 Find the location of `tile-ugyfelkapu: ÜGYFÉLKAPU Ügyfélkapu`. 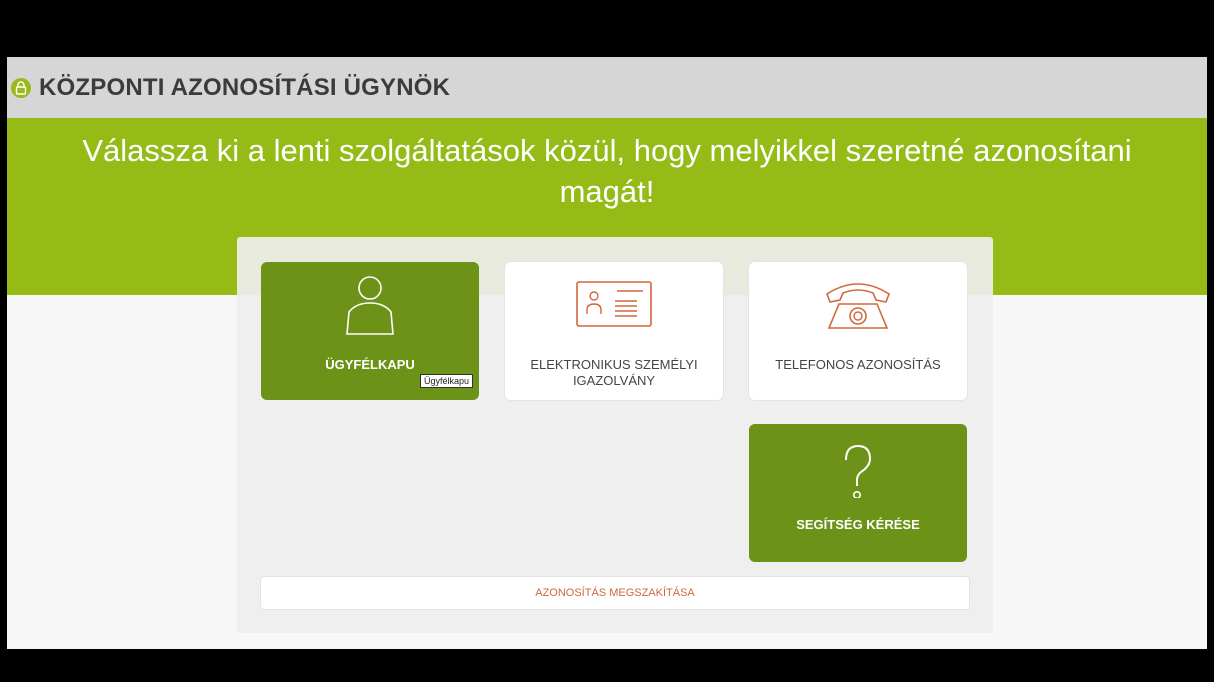

tile-ugyfelkapu: ÜGYFÉLKAPU Ügyfélkapu is located at coordinates (370, 331).